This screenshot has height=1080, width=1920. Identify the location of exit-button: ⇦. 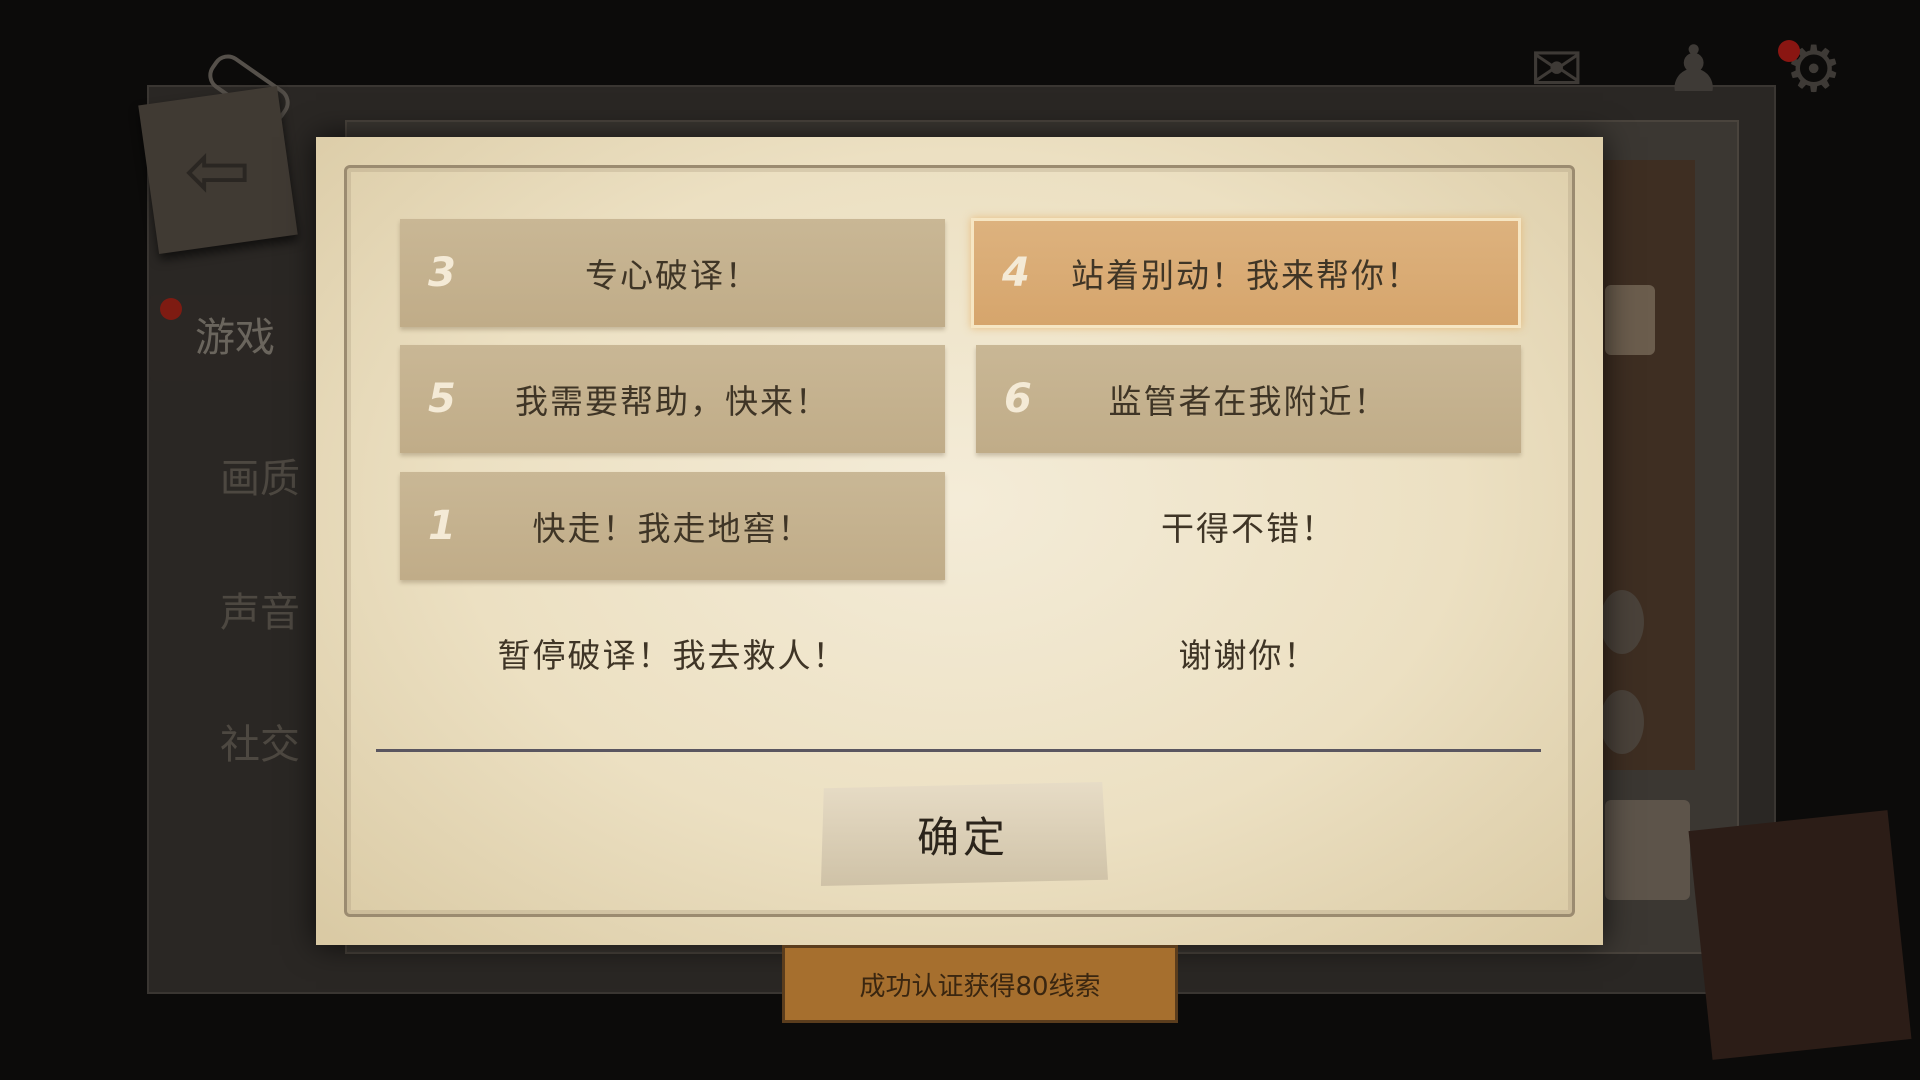
(218, 170).